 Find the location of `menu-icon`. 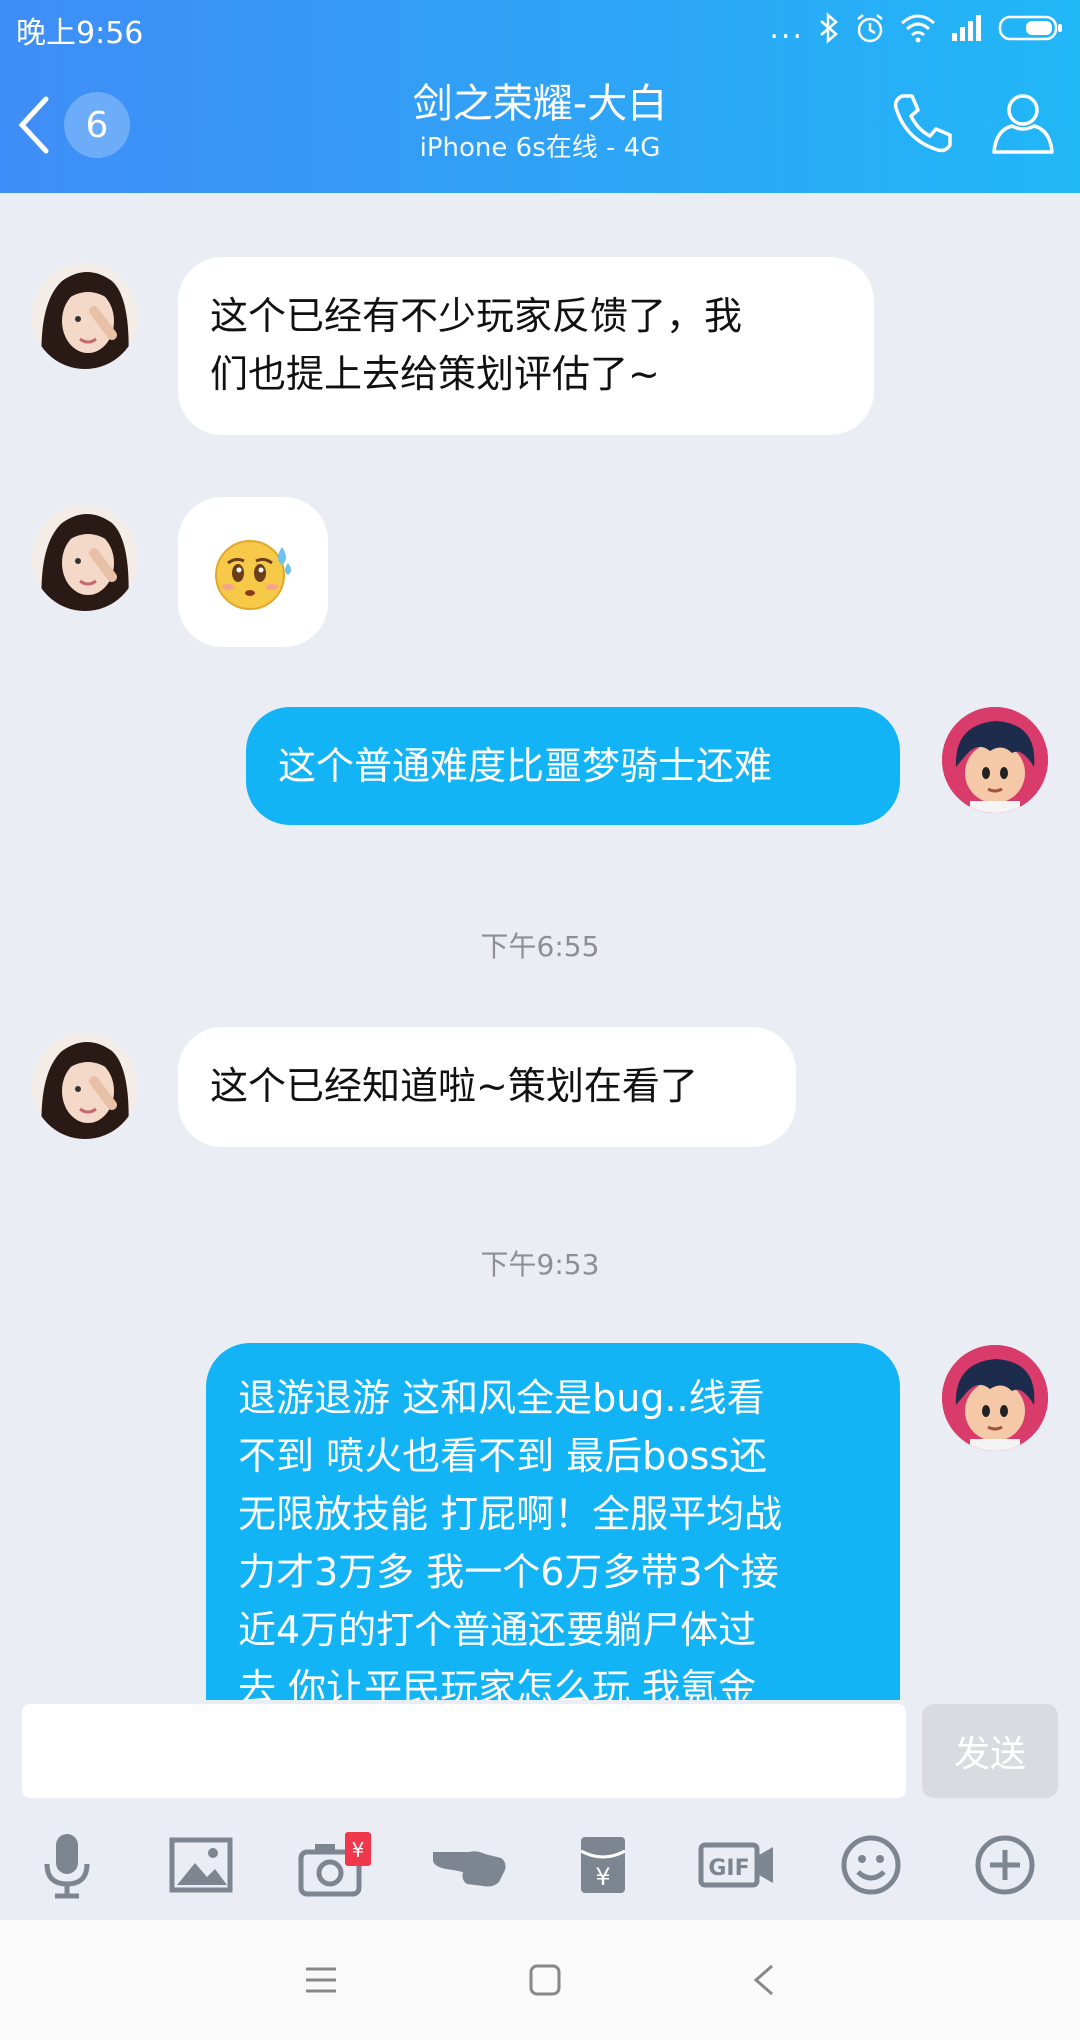

menu-icon is located at coordinates (321, 1980).